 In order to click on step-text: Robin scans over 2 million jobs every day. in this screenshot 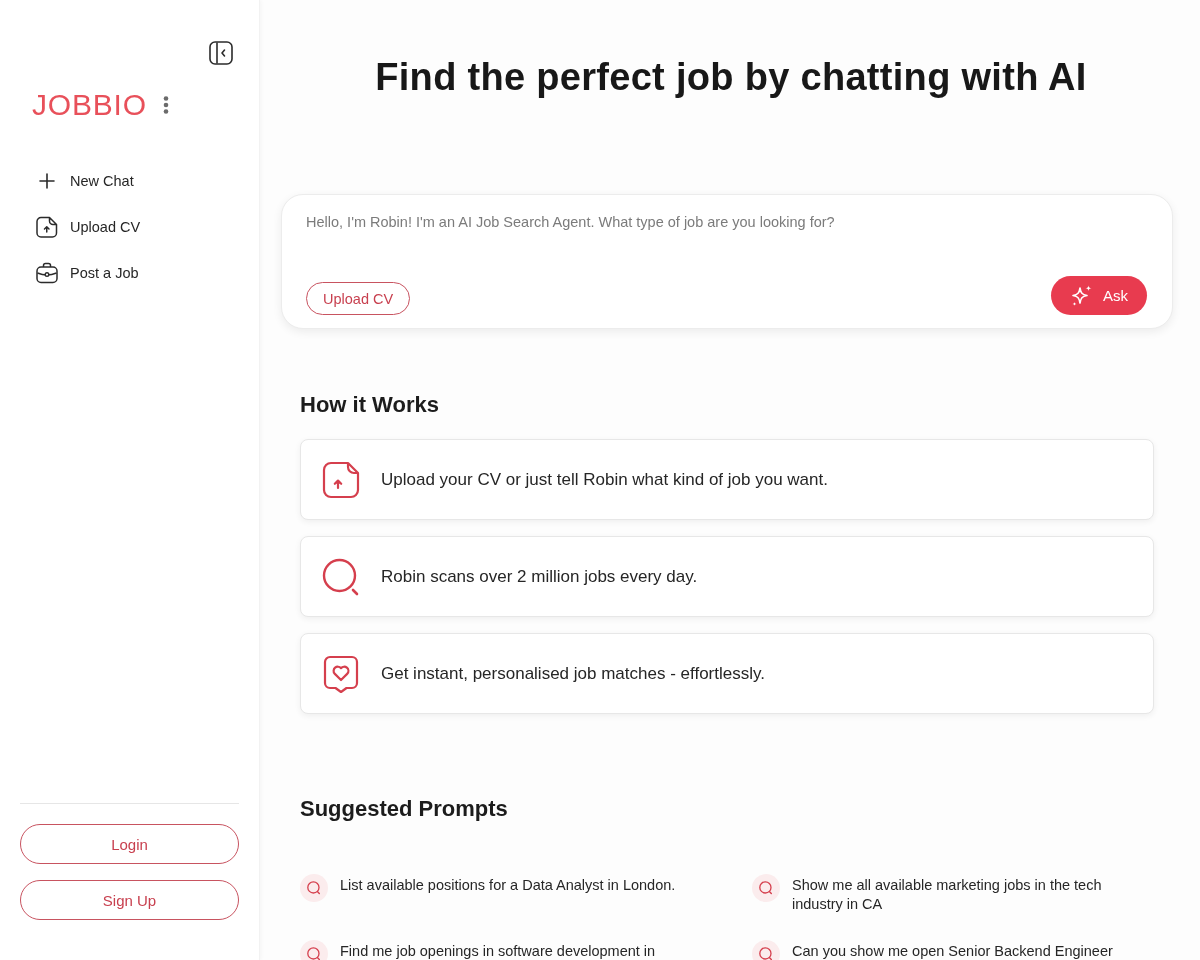, I will do `click(539, 576)`.